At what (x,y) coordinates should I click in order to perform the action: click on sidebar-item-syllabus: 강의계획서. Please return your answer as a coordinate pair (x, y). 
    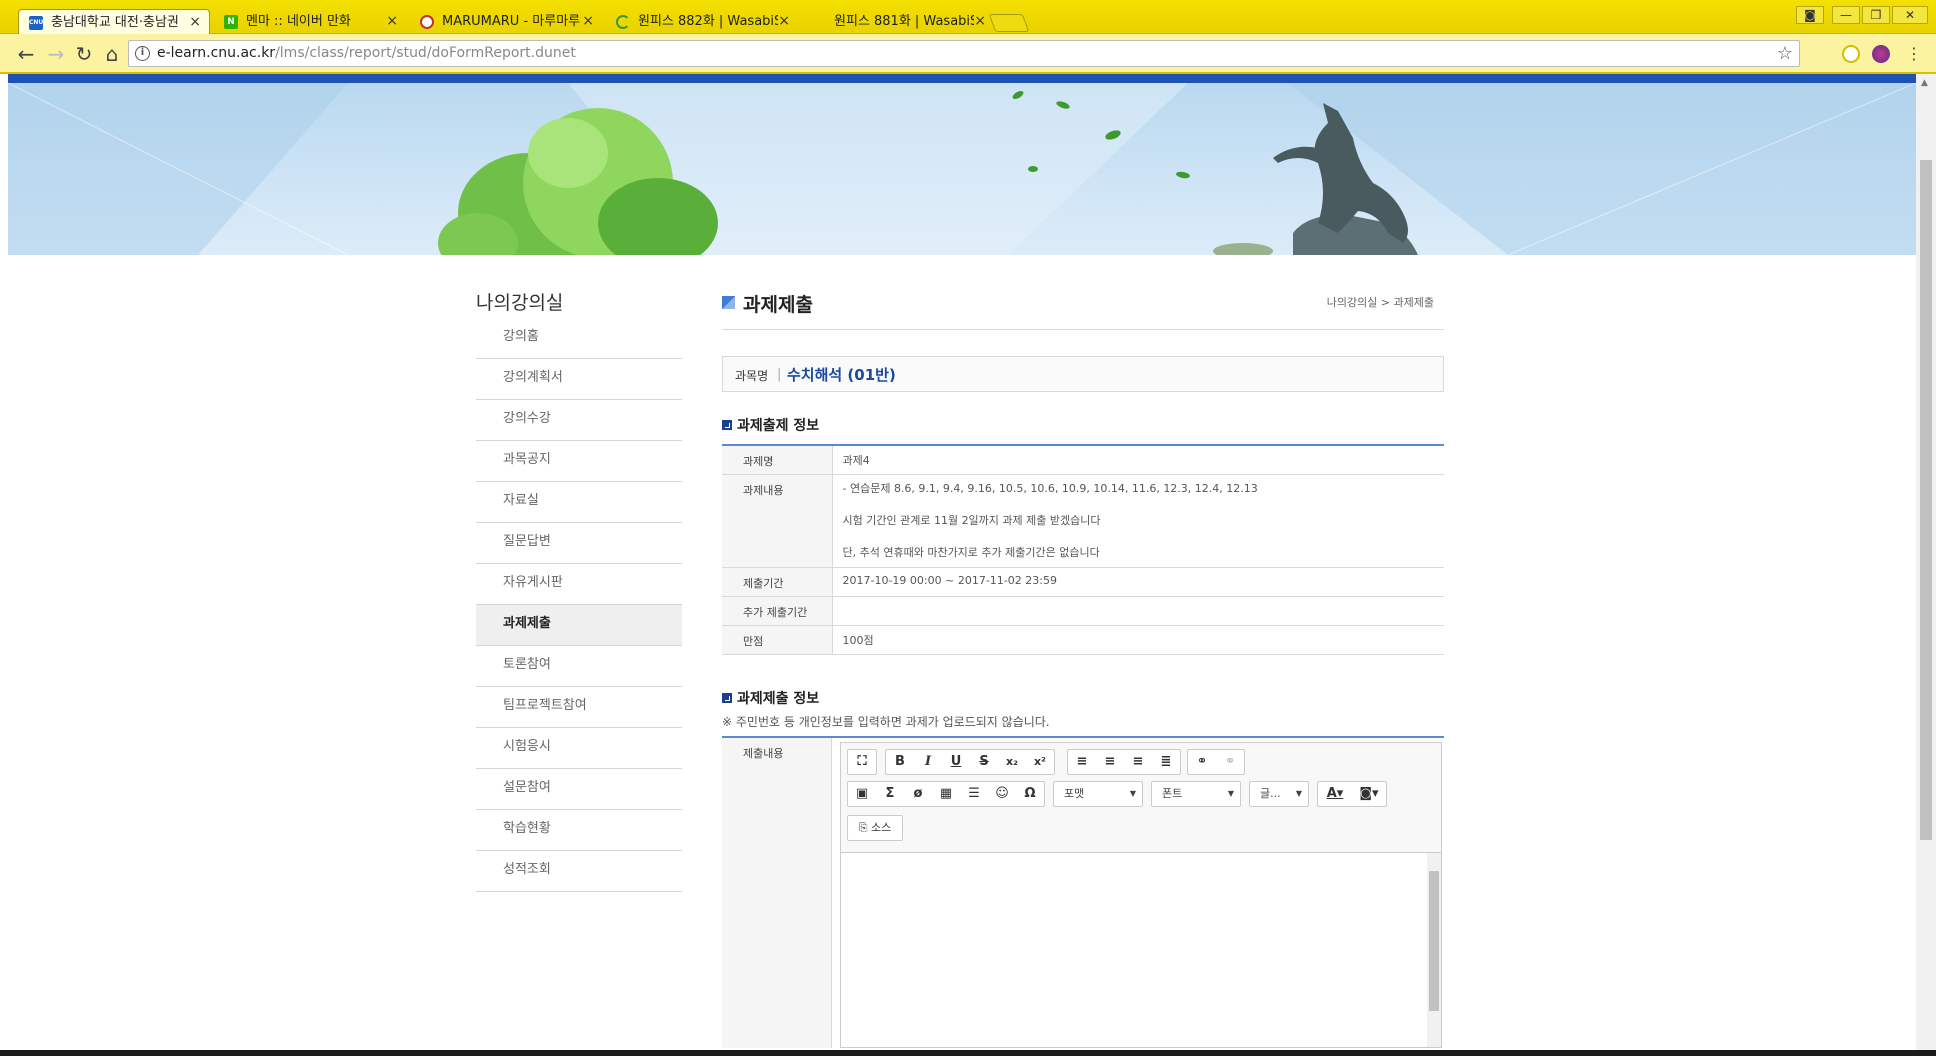
    Looking at the image, I should click on (579, 379).